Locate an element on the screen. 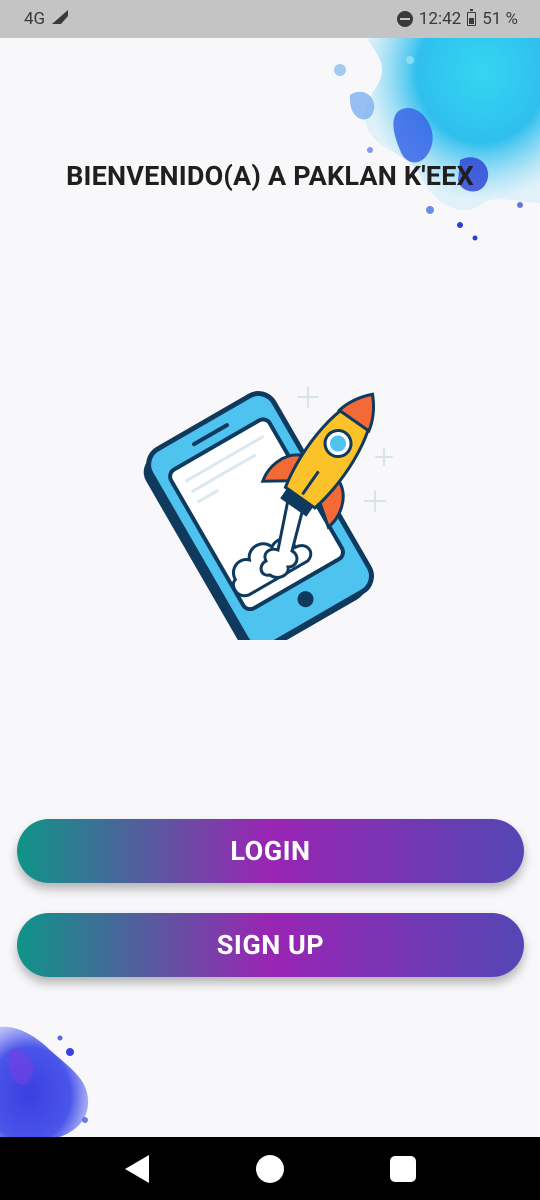 This screenshot has height=1200, width=540. battery-icon is located at coordinates (472, 17).